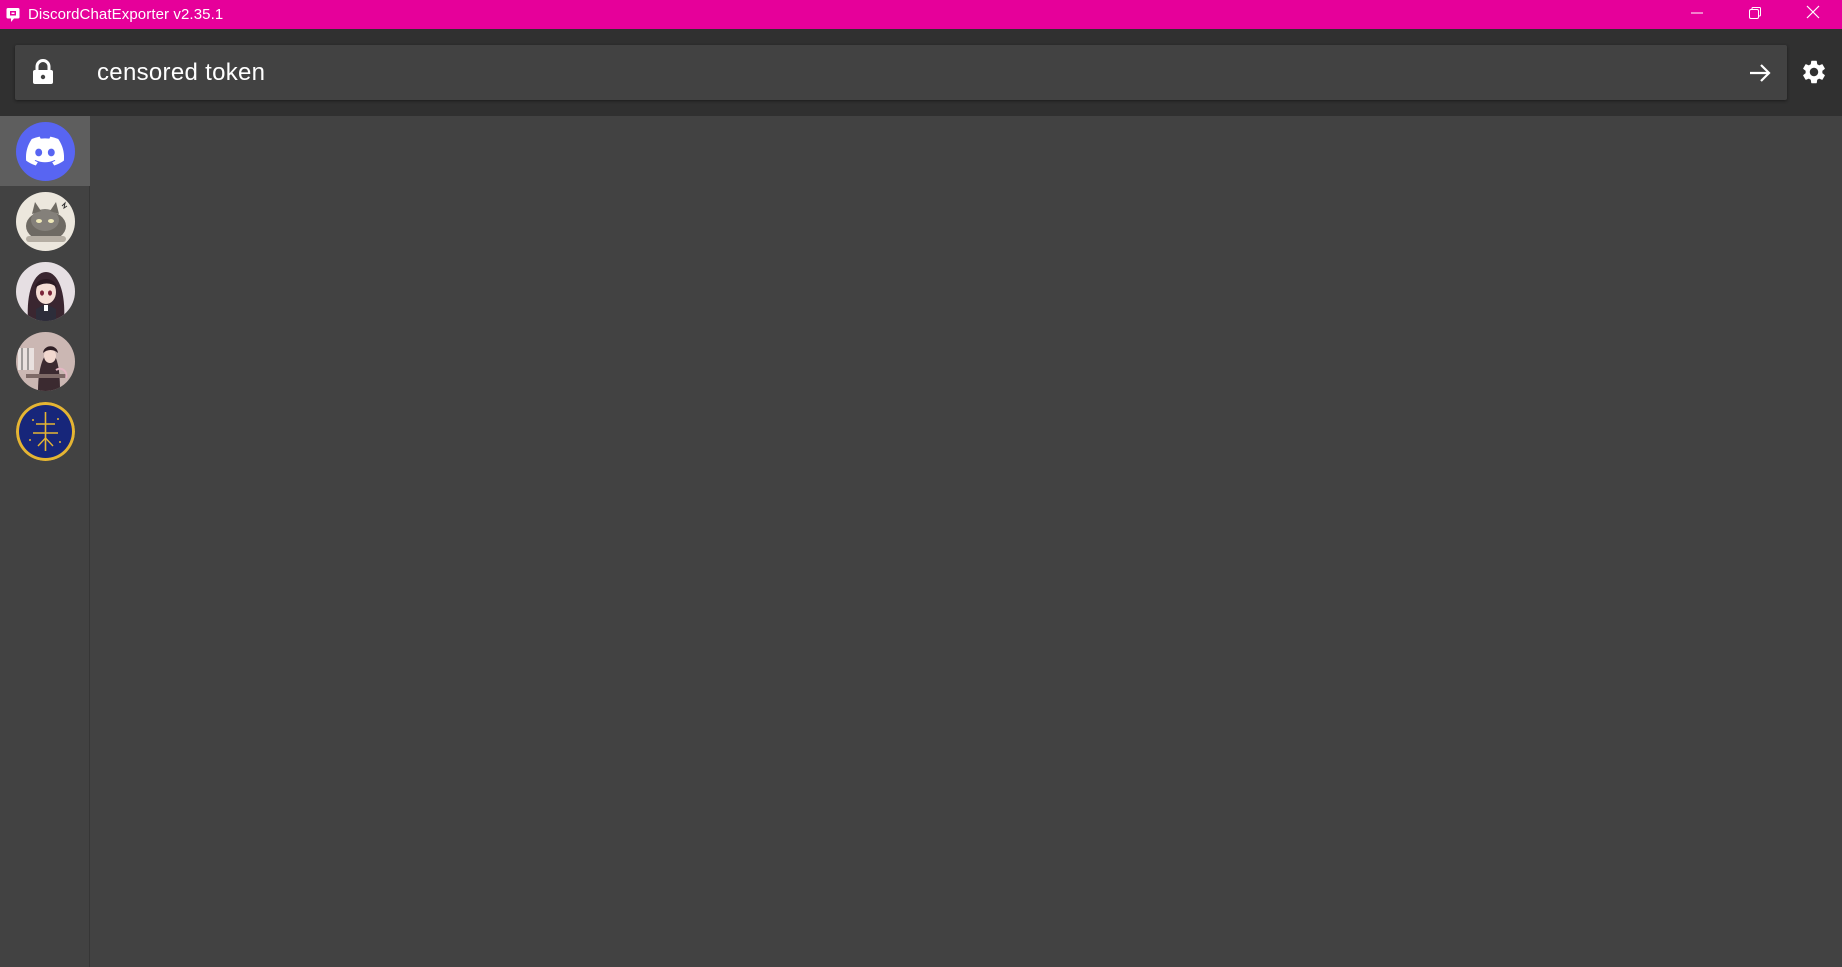 Image resolution: width=1842 pixels, height=967 pixels. I want to click on settings-button, so click(1814, 72).